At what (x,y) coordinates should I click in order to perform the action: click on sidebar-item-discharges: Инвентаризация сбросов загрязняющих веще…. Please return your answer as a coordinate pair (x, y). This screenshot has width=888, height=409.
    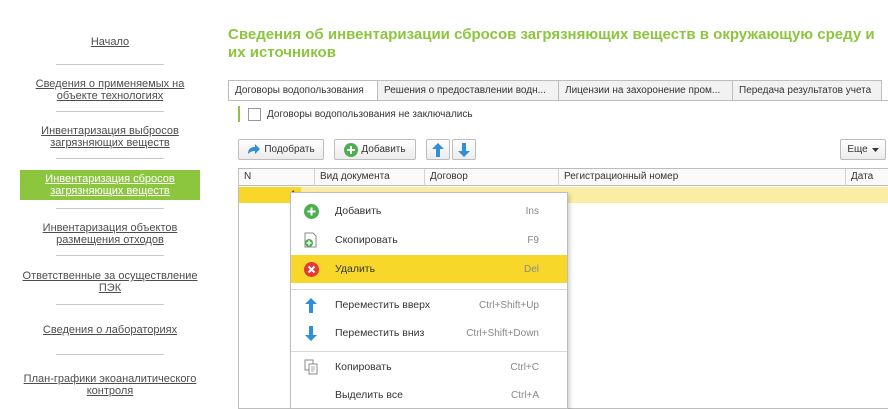
    Looking at the image, I should click on (110, 185).